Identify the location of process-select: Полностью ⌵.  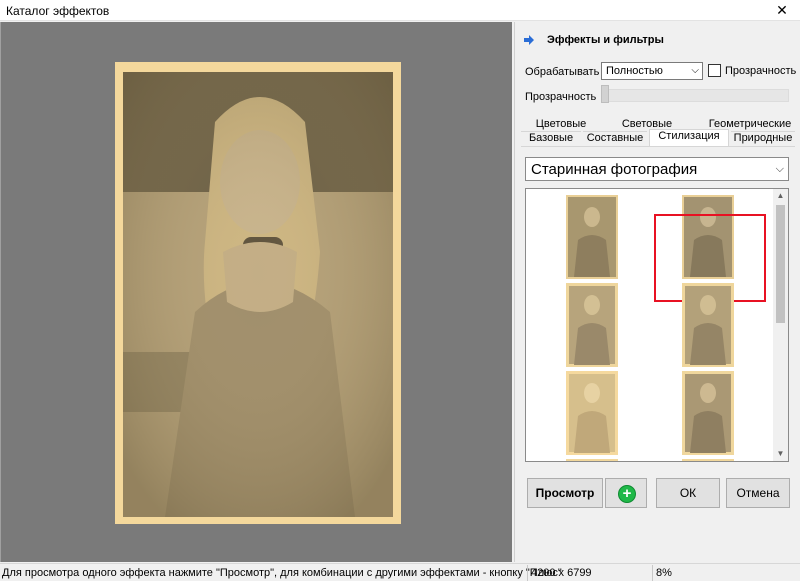
(652, 71).